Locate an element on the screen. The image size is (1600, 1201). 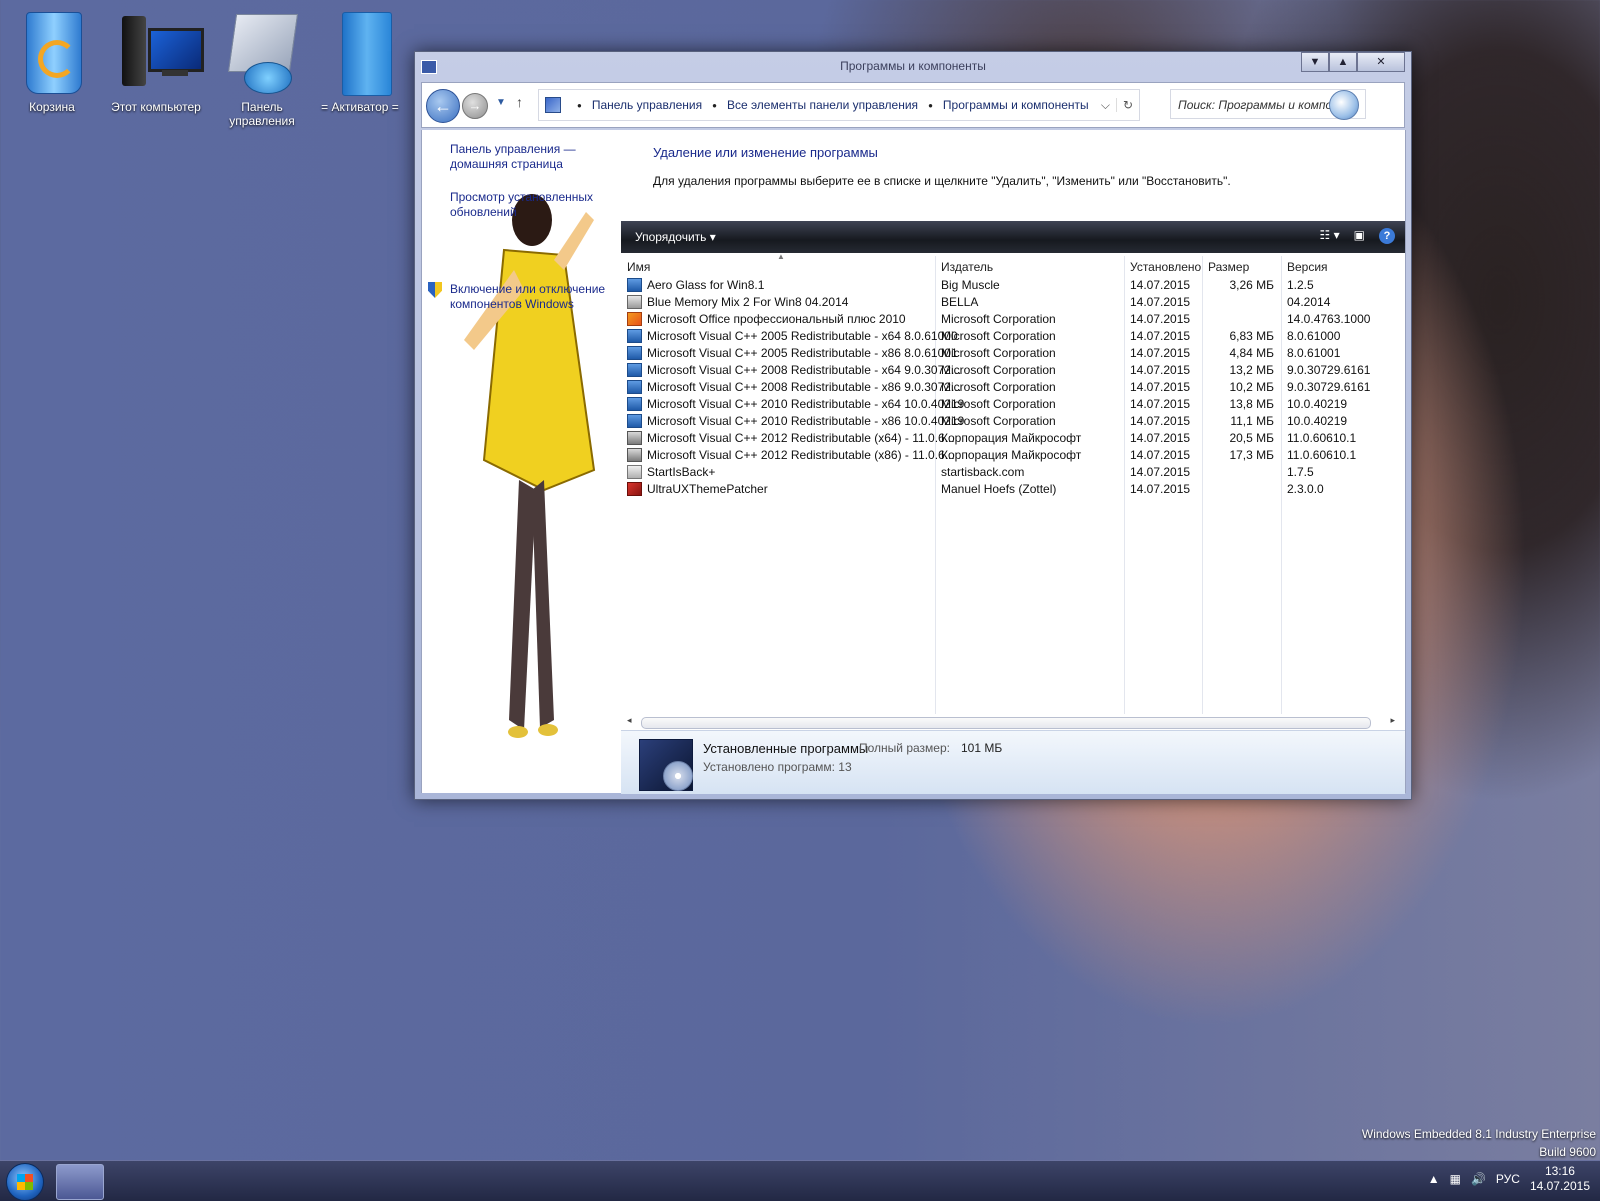
column-headers: Имя ▲ Издатель Установлено Размер Версия is located at coordinates (1013, 264).